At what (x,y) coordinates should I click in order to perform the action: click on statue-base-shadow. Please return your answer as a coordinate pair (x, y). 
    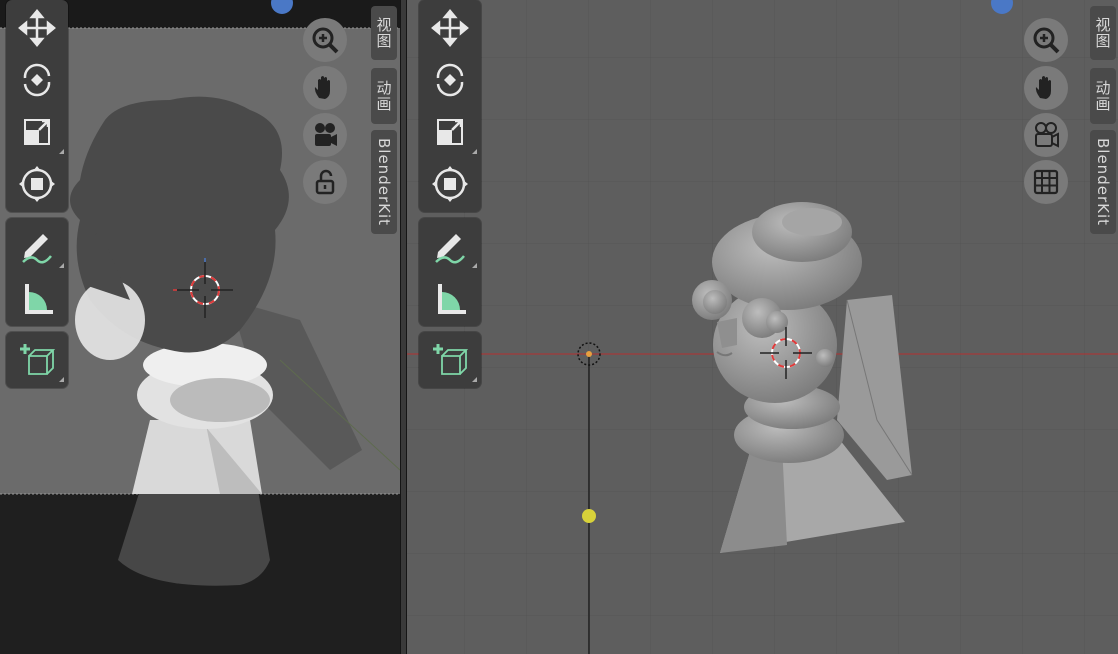
    Looking at the image, I should click on (194, 538).